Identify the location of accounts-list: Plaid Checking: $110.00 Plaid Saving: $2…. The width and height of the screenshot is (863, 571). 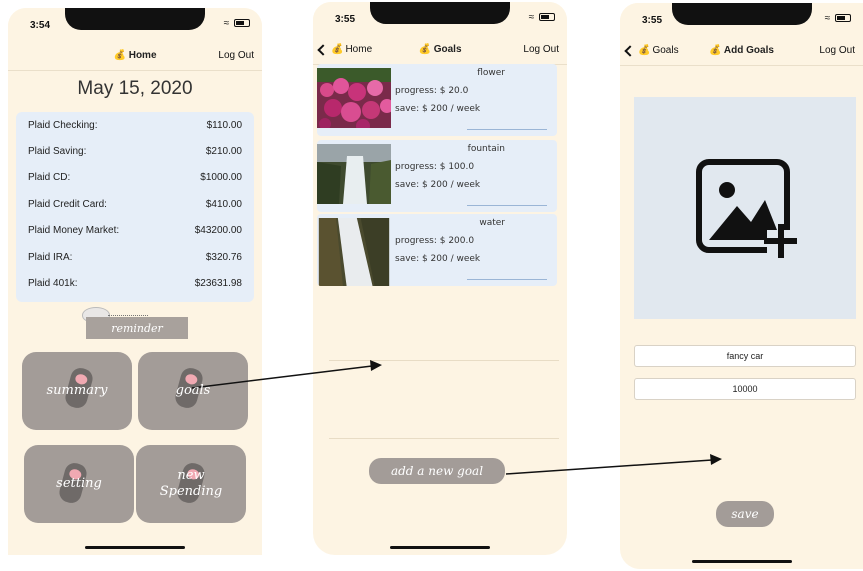
(135, 207).